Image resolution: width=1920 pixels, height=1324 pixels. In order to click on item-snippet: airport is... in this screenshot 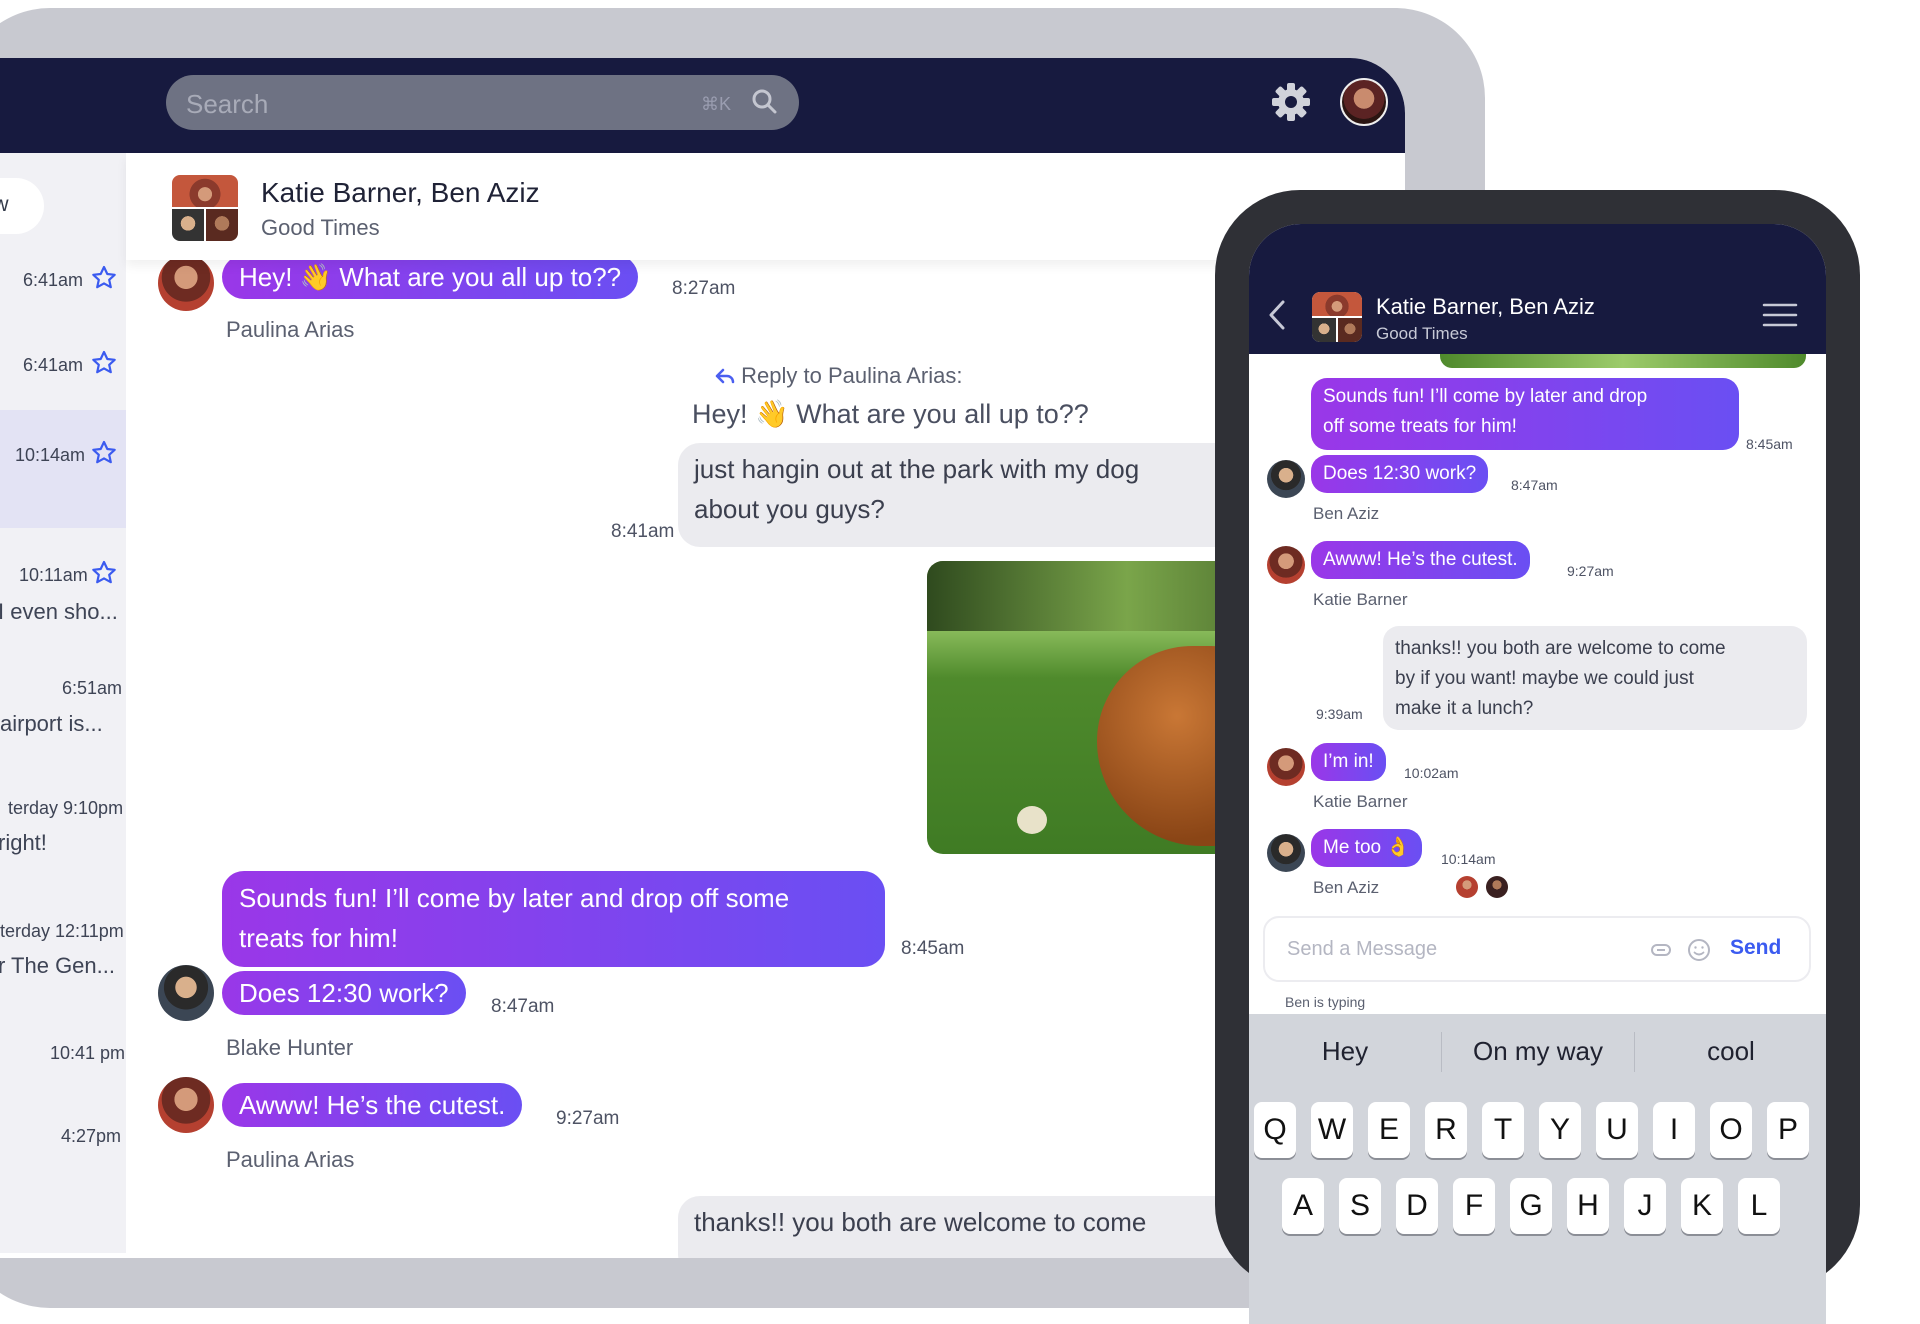, I will do `click(51, 723)`.